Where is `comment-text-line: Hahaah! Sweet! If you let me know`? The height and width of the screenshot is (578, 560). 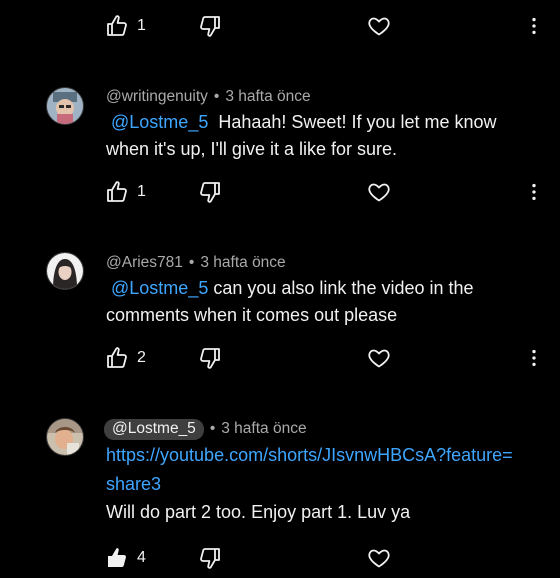
comment-text-line: Hahaah! Sweet! If you let me know is located at coordinates (357, 122).